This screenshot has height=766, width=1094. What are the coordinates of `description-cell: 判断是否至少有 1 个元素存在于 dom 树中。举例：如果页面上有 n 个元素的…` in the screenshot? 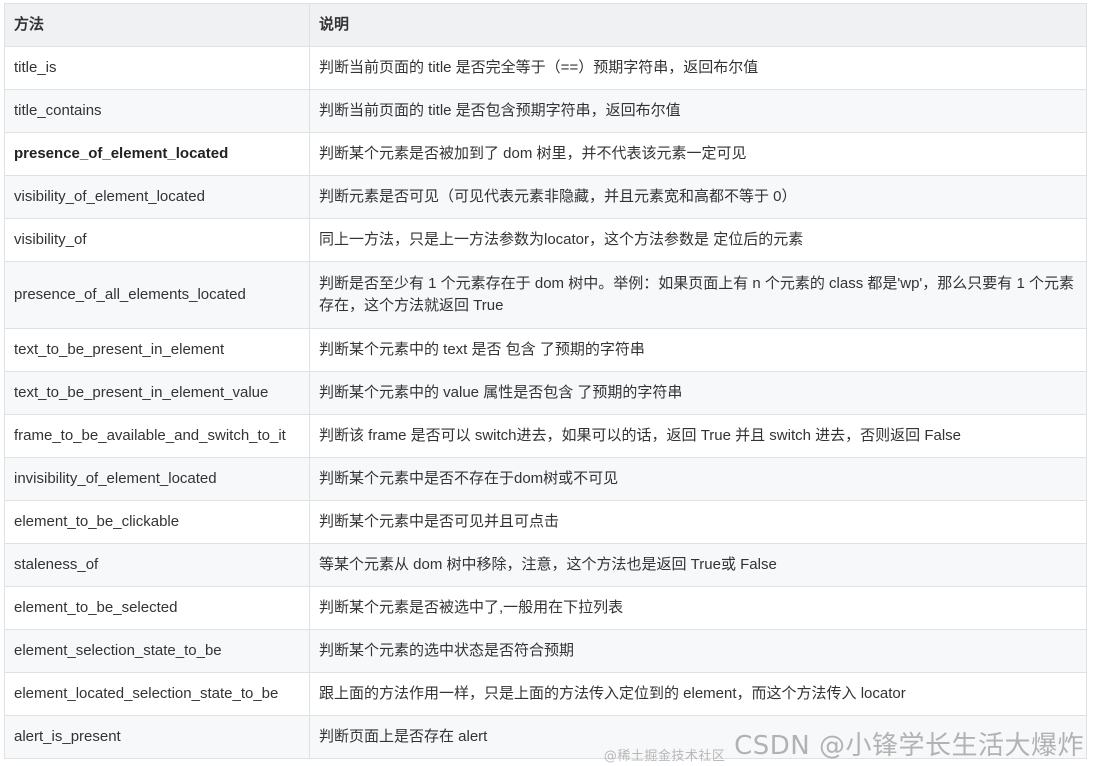 It's located at (698, 295).